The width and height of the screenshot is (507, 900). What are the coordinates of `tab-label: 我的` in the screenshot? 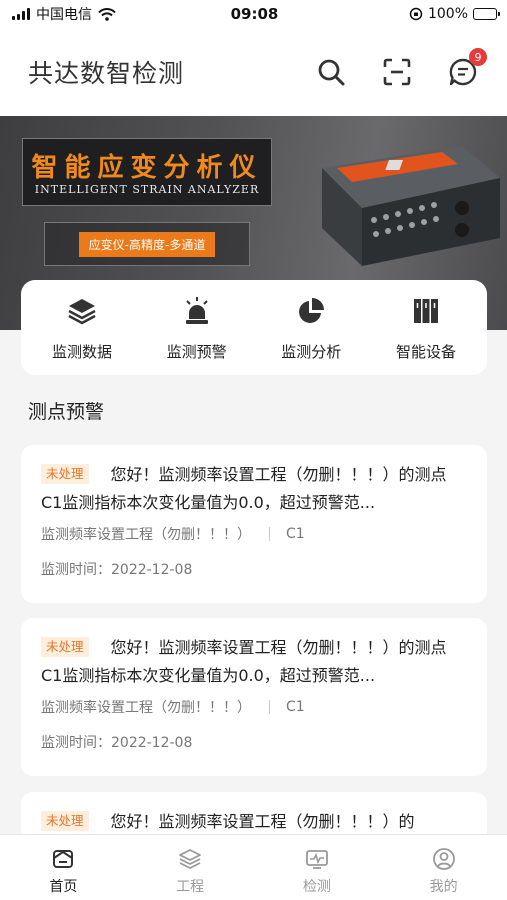 It's located at (443, 887).